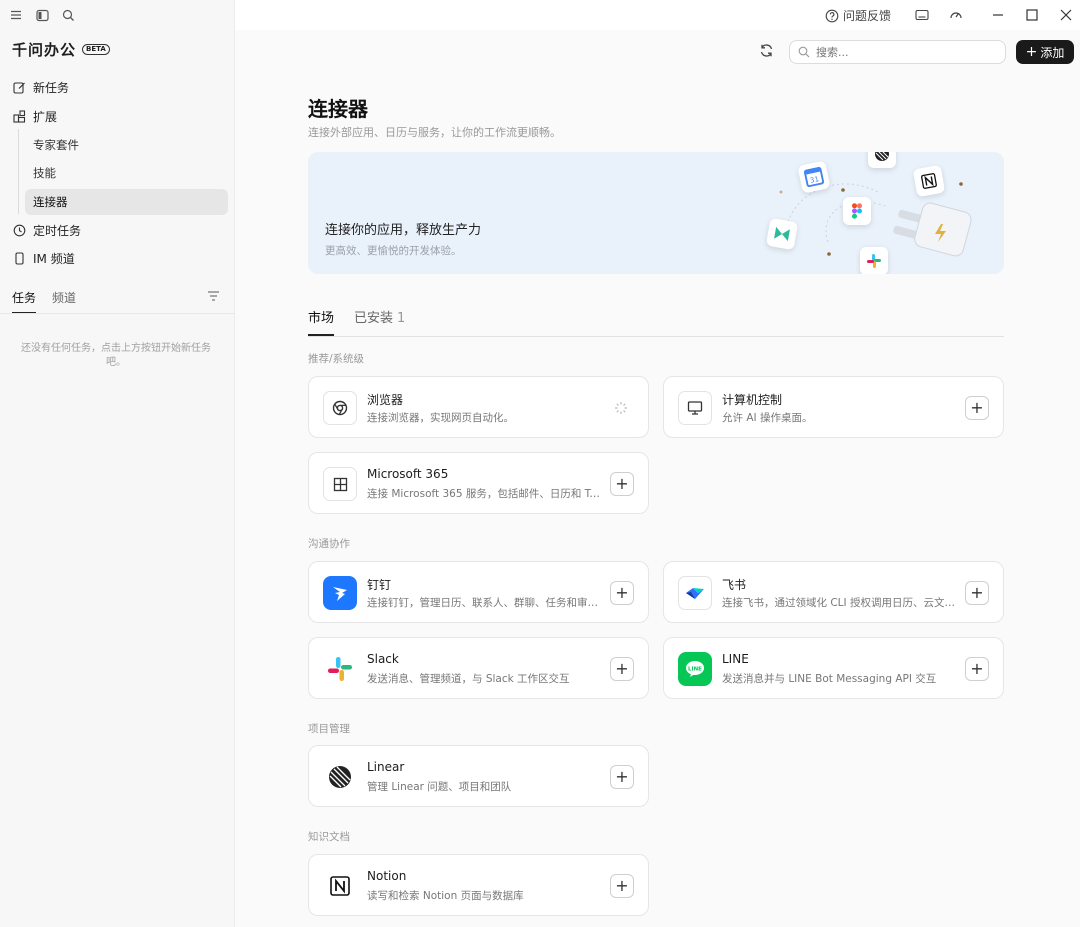 The width and height of the screenshot is (1080, 927). What do you see at coordinates (126, 202) in the screenshot?
I see `sidebar-item-connectors: 连接器` at bounding box center [126, 202].